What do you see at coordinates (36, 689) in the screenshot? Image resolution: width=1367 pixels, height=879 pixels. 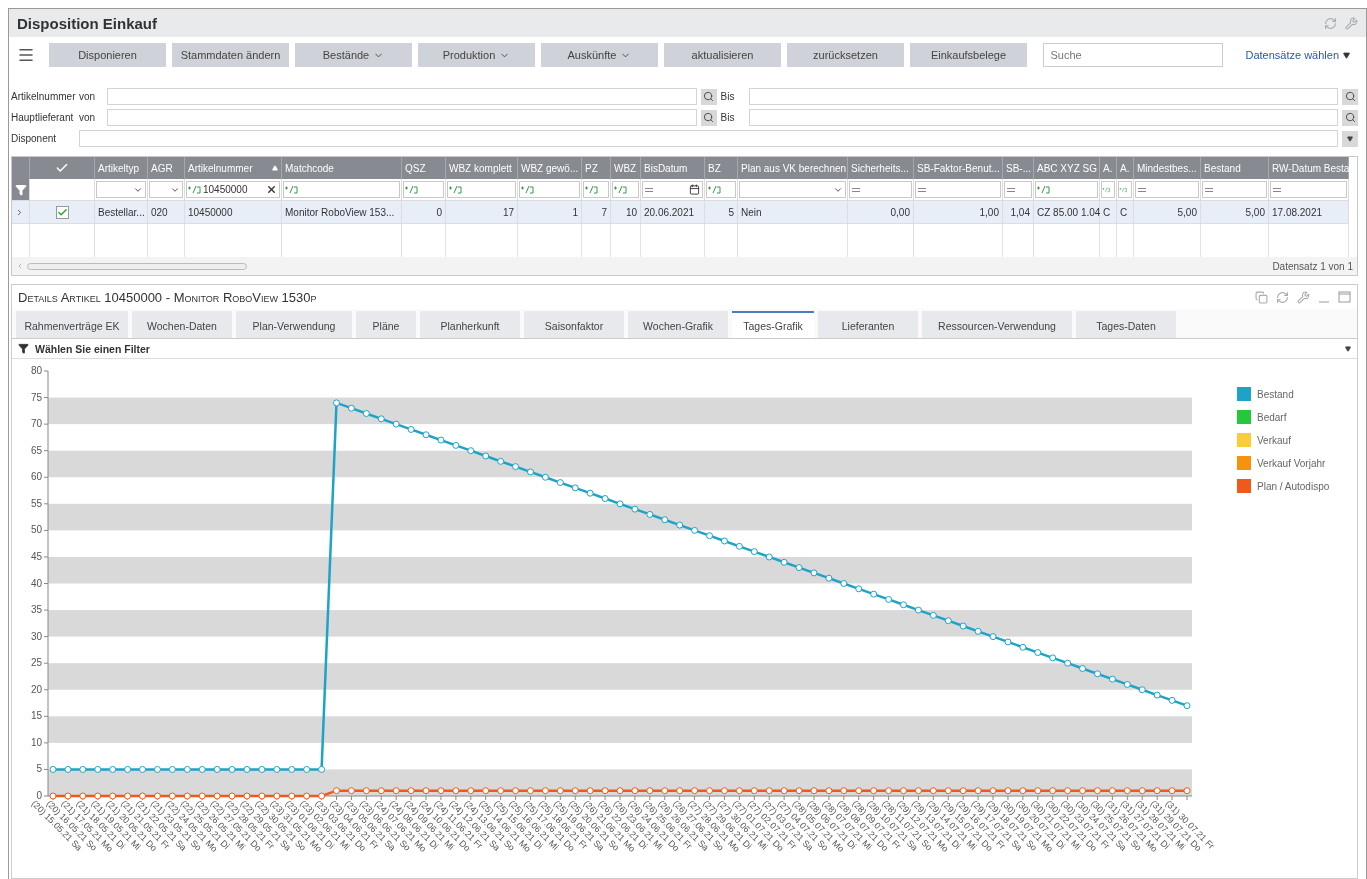 I see `tick-label: 20` at bounding box center [36, 689].